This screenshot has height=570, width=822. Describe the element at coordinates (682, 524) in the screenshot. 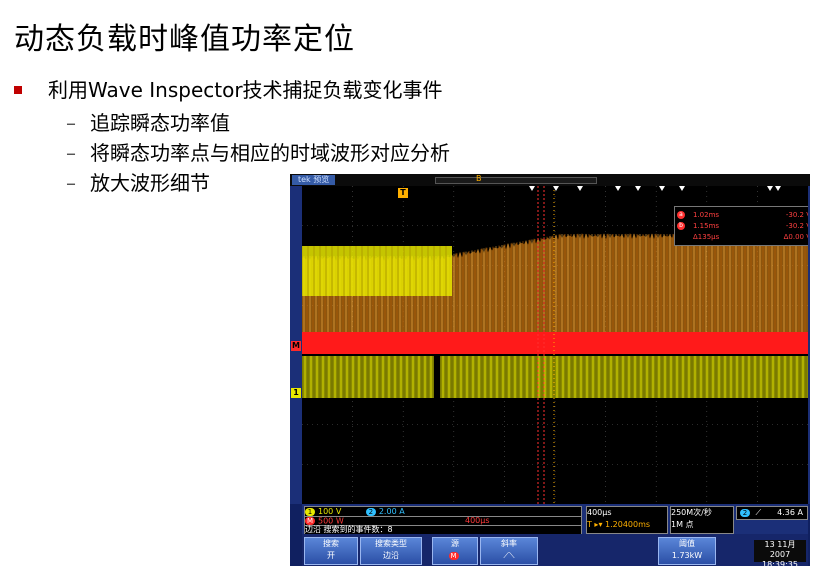

I see `record-length: 1M 点` at that location.